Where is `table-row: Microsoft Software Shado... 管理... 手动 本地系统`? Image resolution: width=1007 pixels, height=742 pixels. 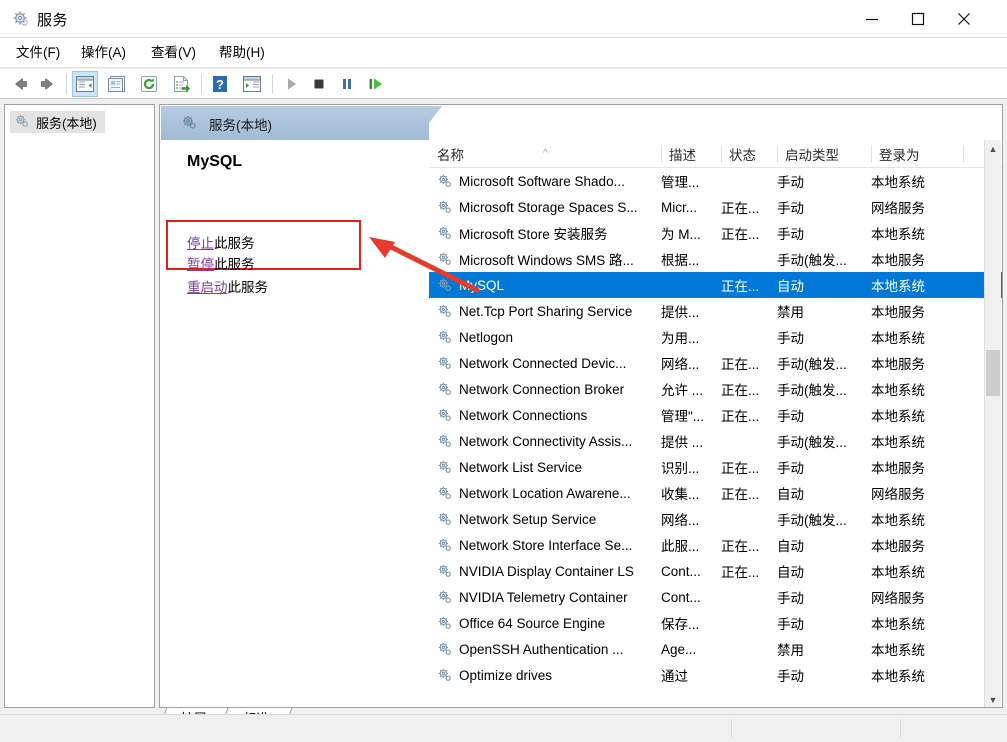
table-row: Microsoft Software Shado... 管理... 手动 本地系统 is located at coordinates (715, 181).